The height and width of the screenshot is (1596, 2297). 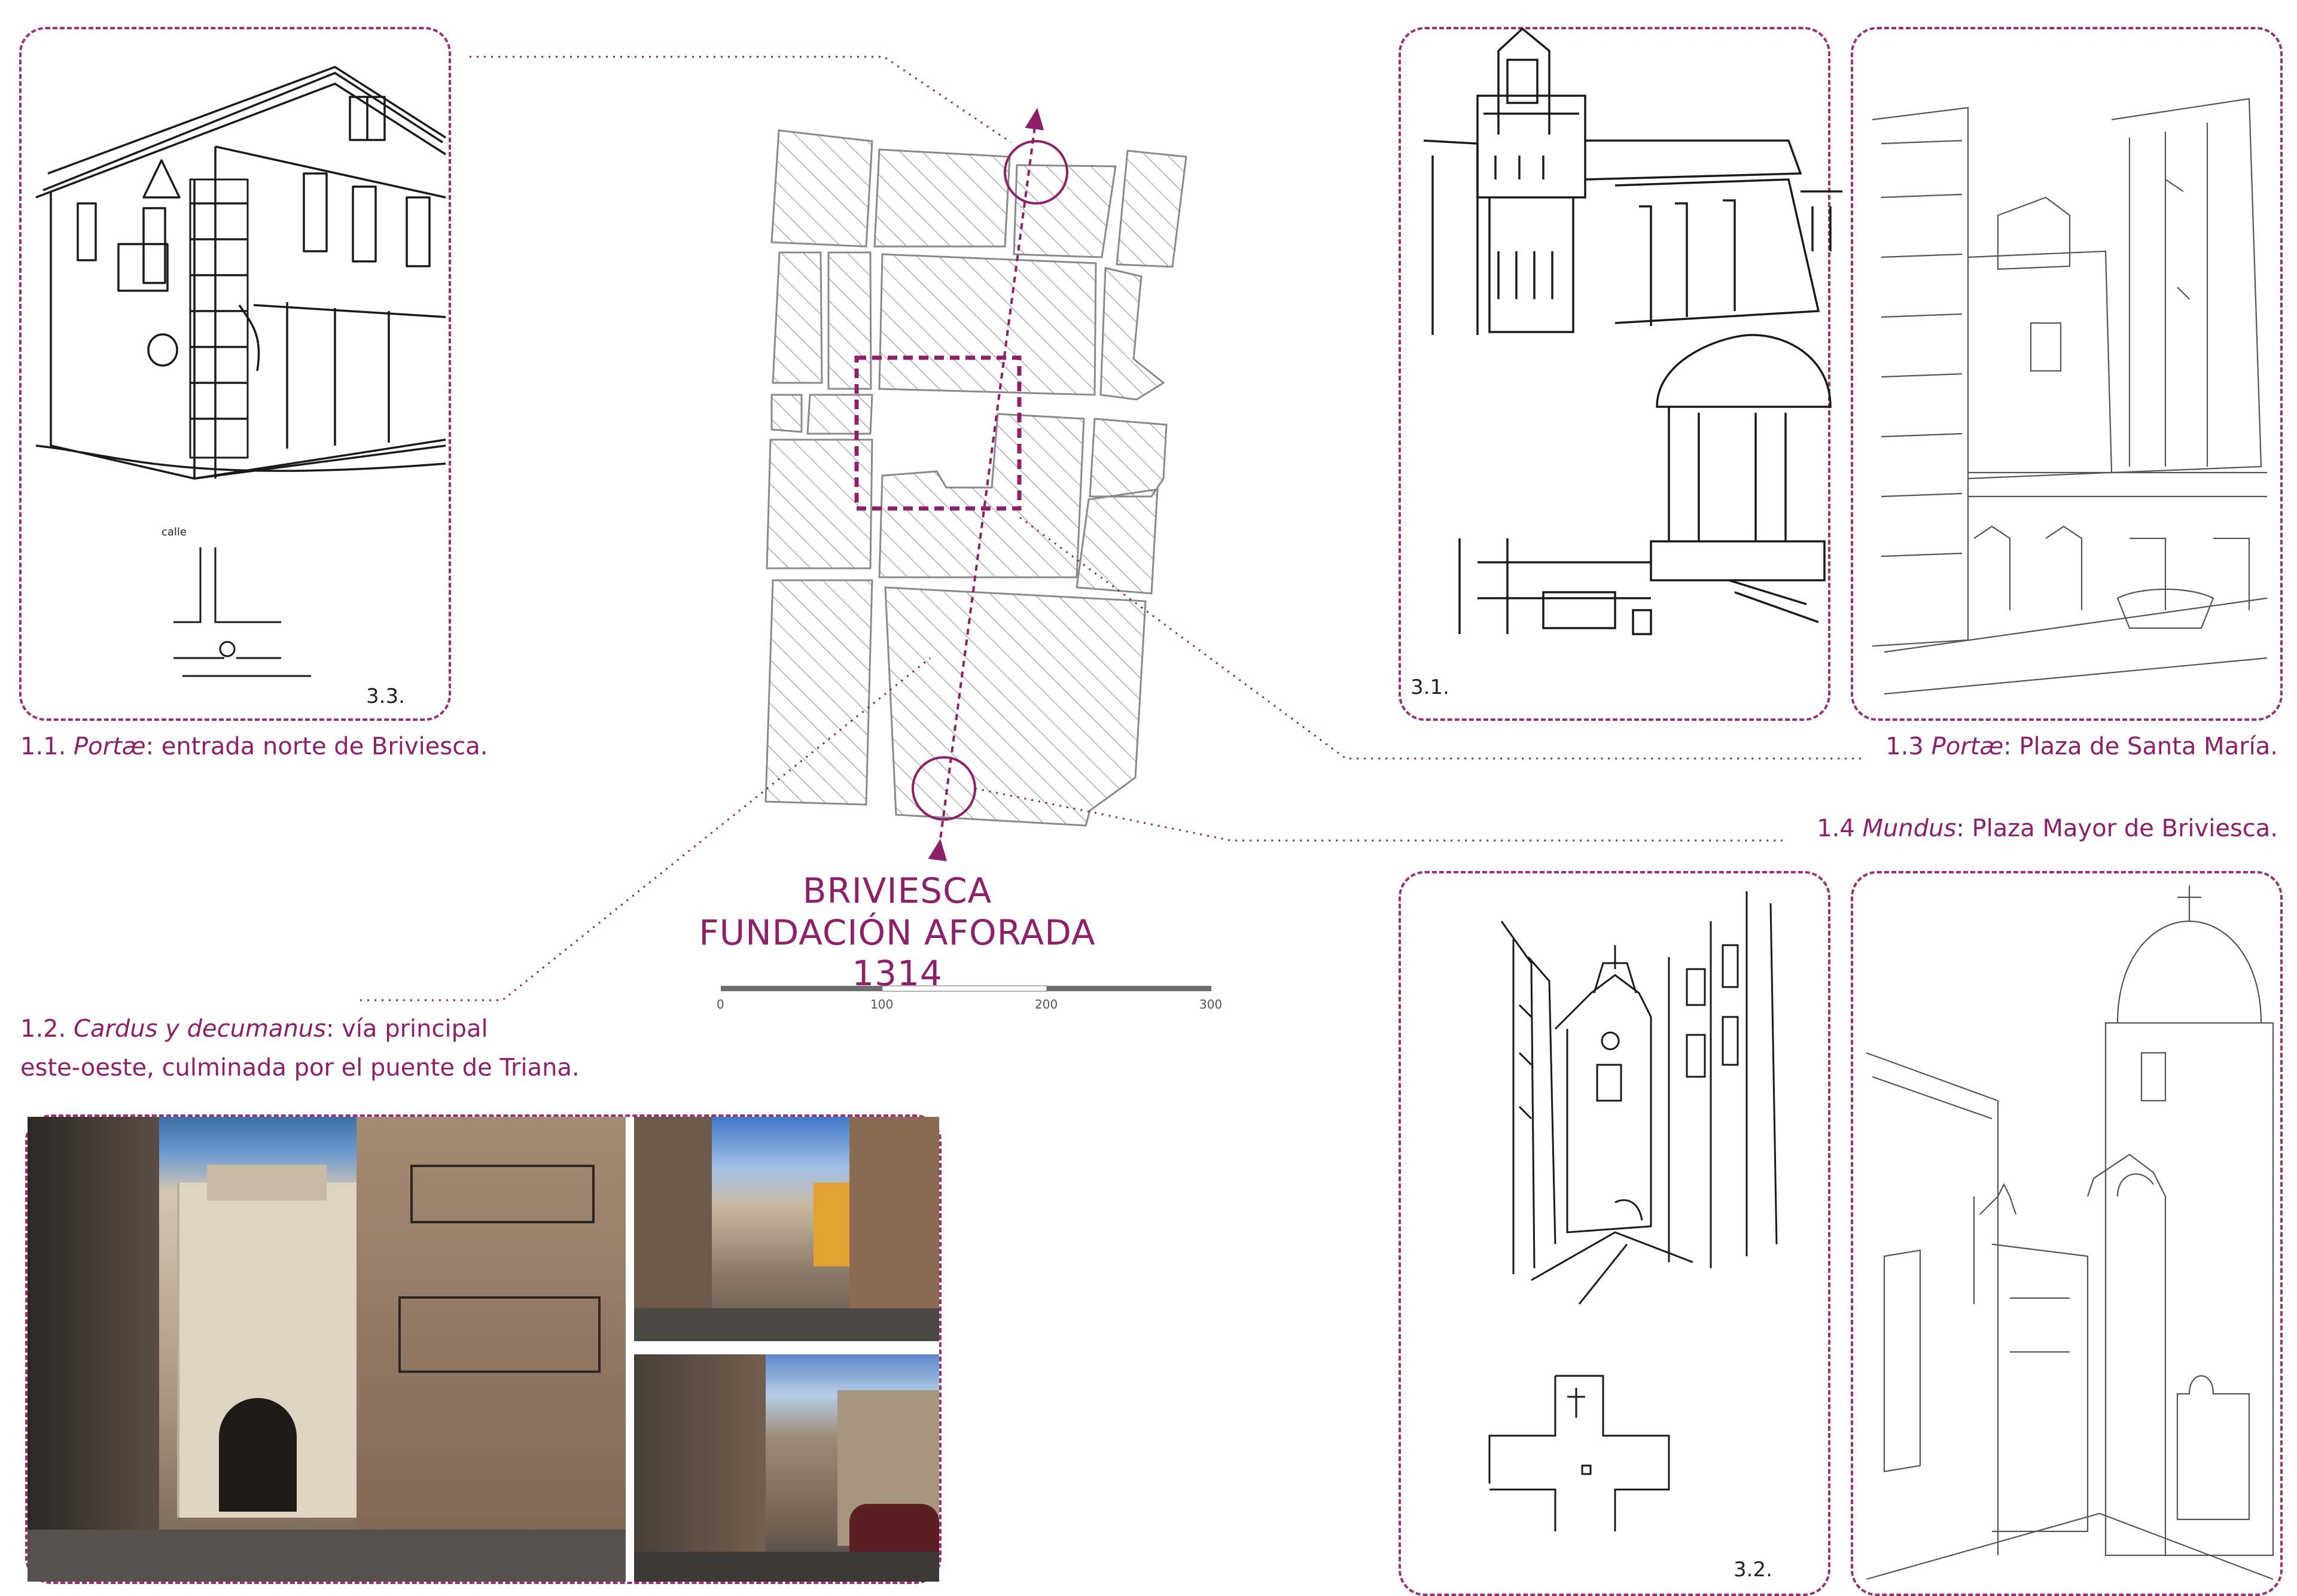 I want to click on svg-text: calle, so click(x=174, y=532).